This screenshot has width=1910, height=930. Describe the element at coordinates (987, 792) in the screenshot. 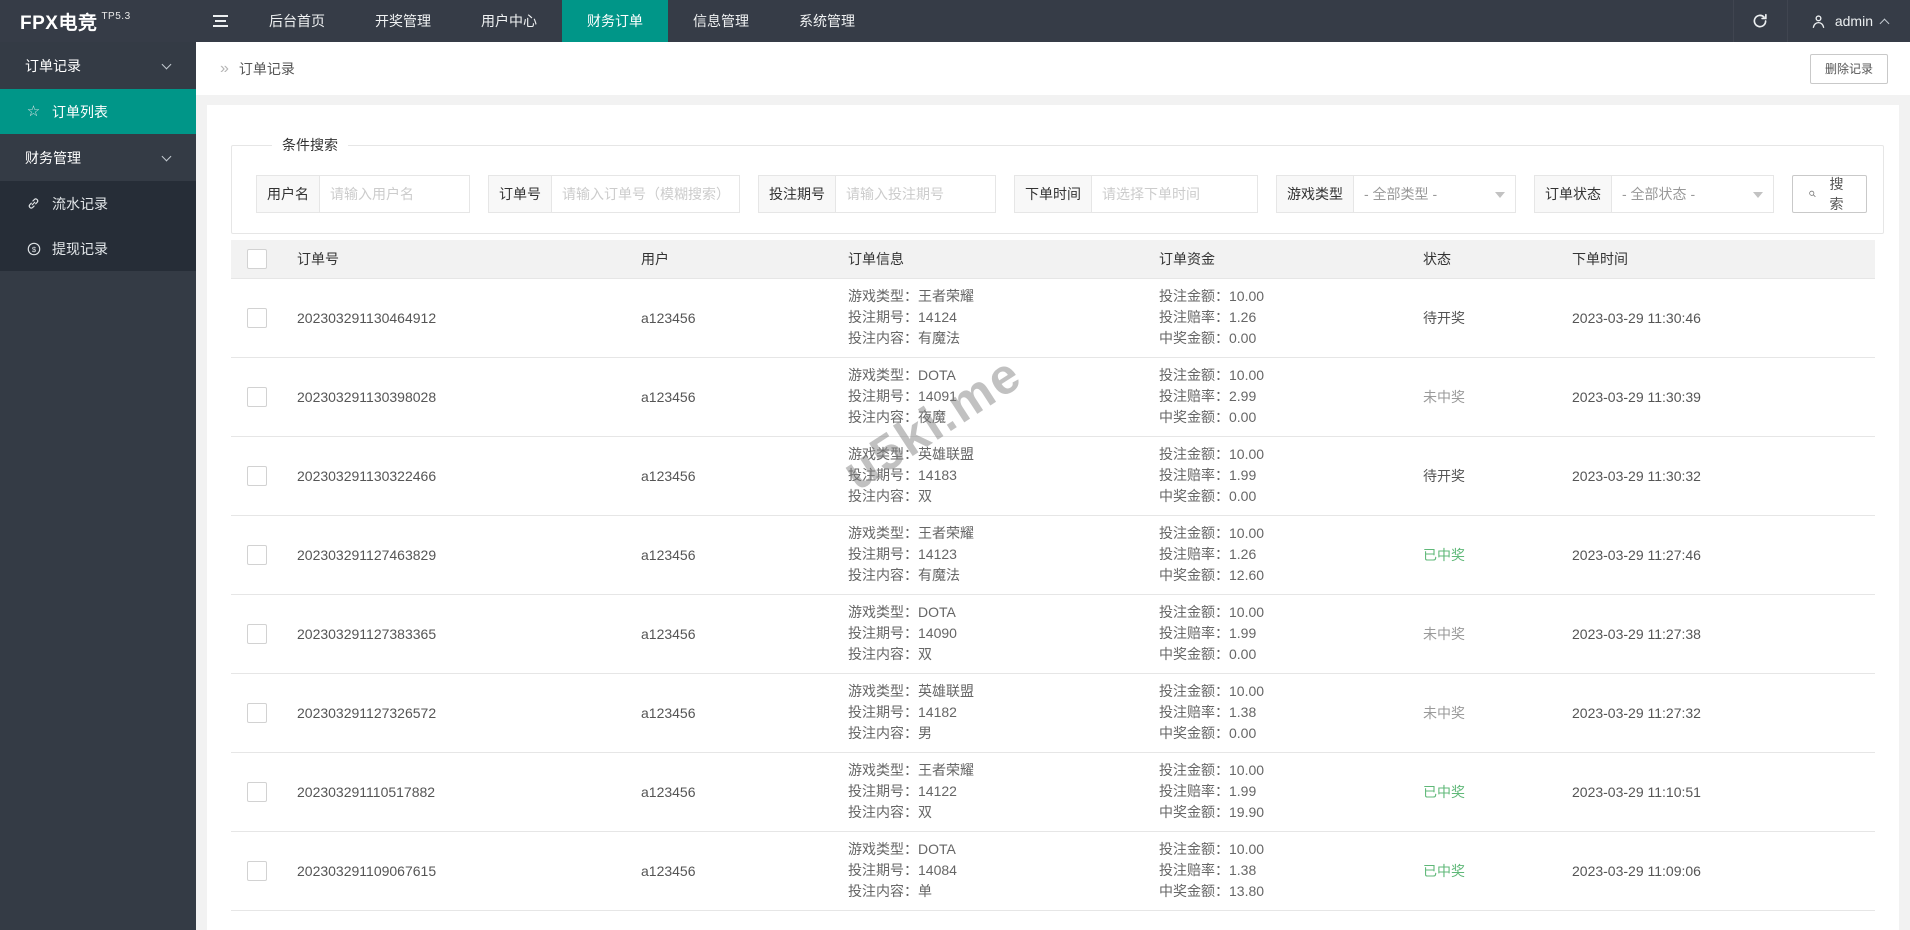

I see `order-info: 游戏类型：王者荣耀 投注期号：14122 投注内容：双` at that location.